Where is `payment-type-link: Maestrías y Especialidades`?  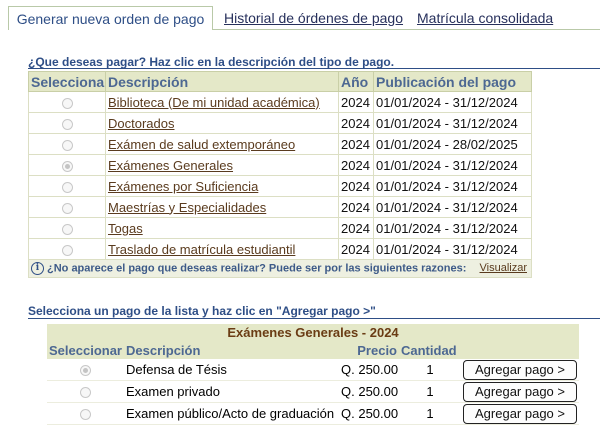
payment-type-link: Maestrías y Especialidades is located at coordinates (187, 207).